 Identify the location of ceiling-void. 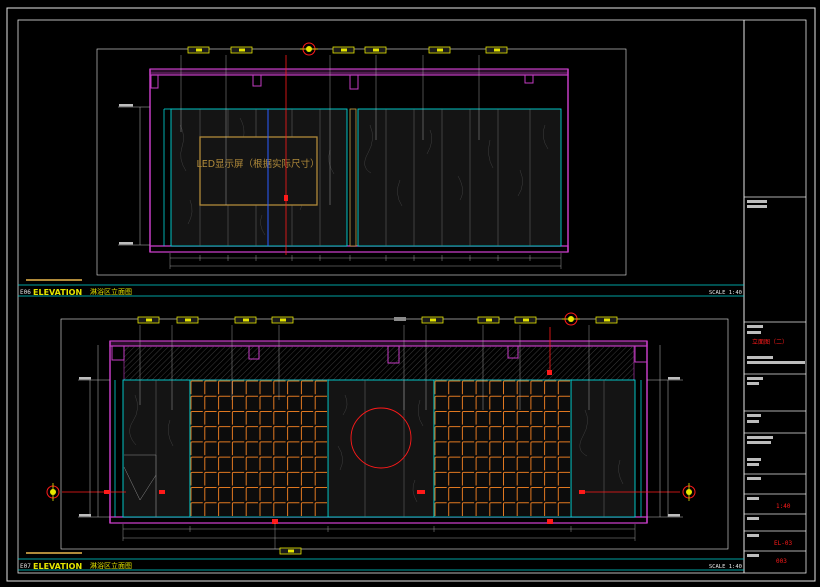
(379, 363).